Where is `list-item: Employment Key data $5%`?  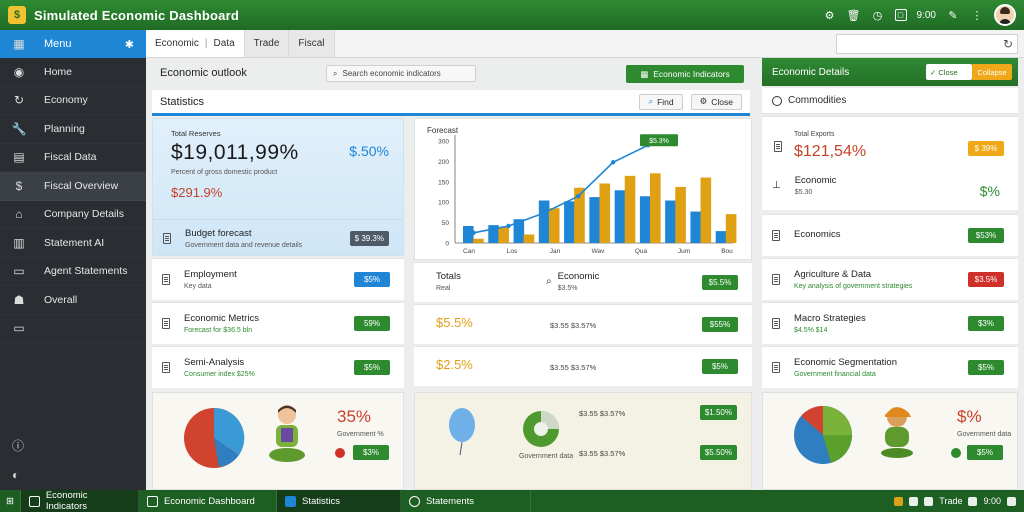
list-item: Employment Key data $5% is located at coordinates (278, 279).